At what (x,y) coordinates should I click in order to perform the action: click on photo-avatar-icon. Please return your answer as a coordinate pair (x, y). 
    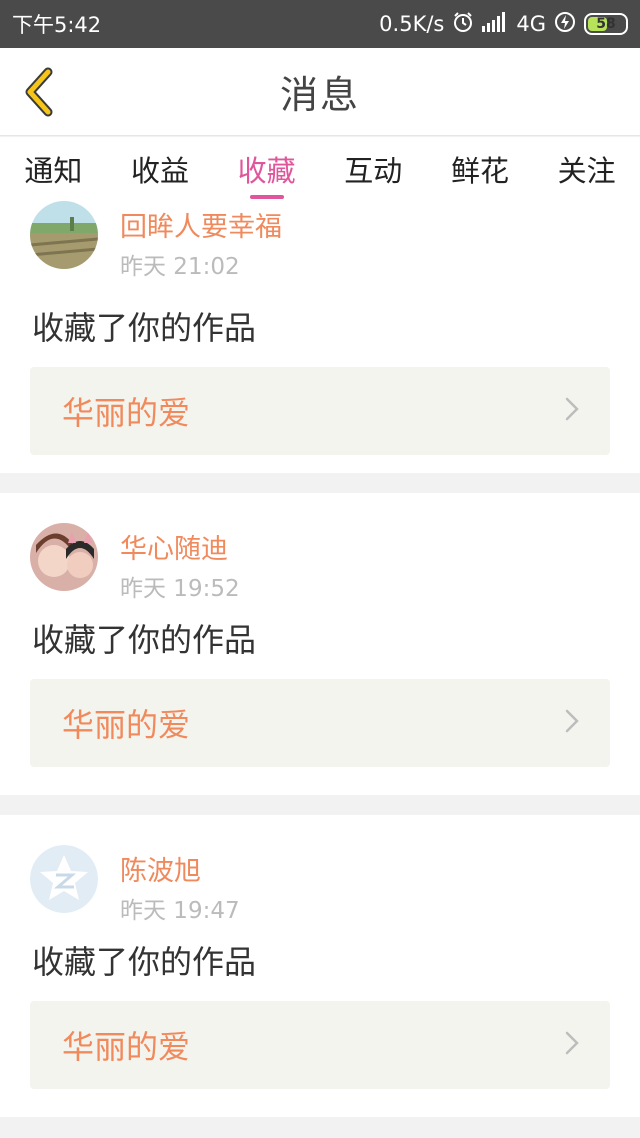
    Looking at the image, I should click on (64, 557).